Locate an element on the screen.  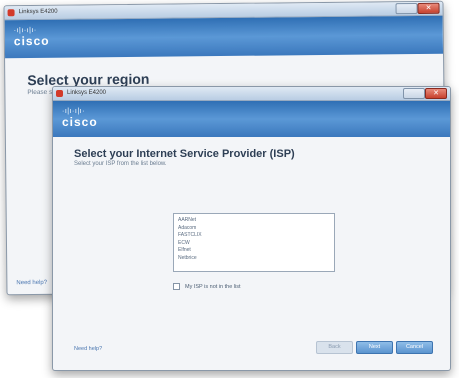
isp-list-item: Elfnet is located at coordinates (254, 251).